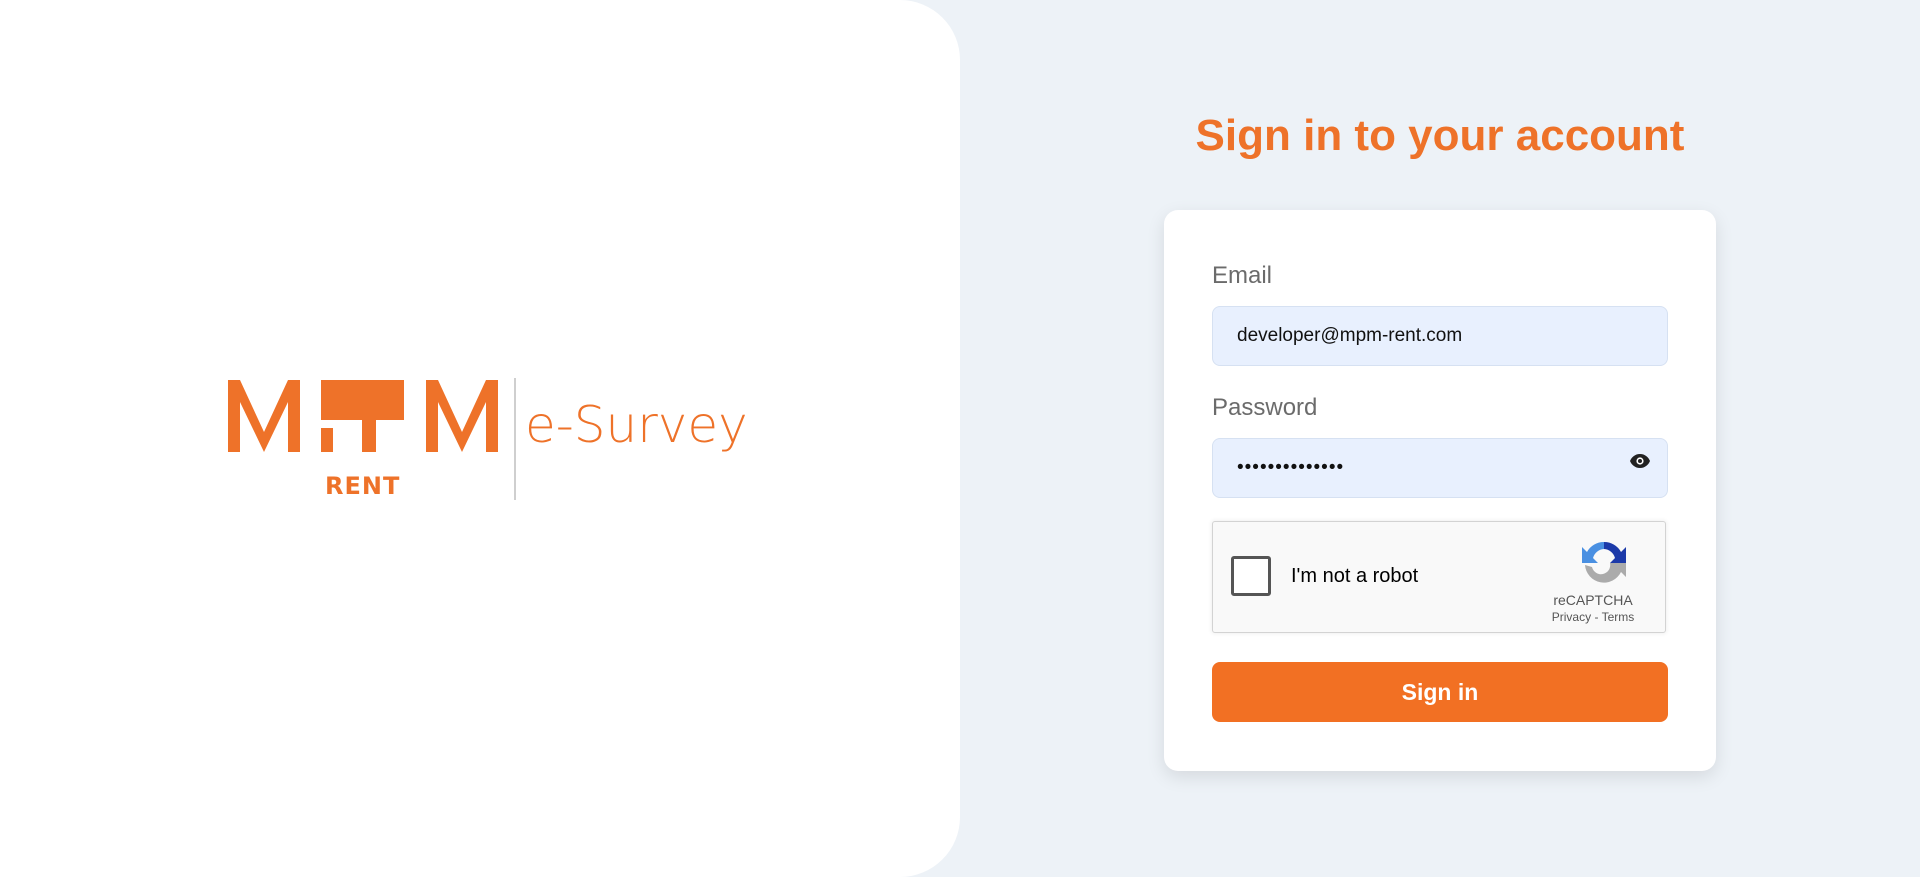  Describe the element at coordinates (1593, 617) in the screenshot. I see `recaptcha-links: Privacy - Terms` at that location.